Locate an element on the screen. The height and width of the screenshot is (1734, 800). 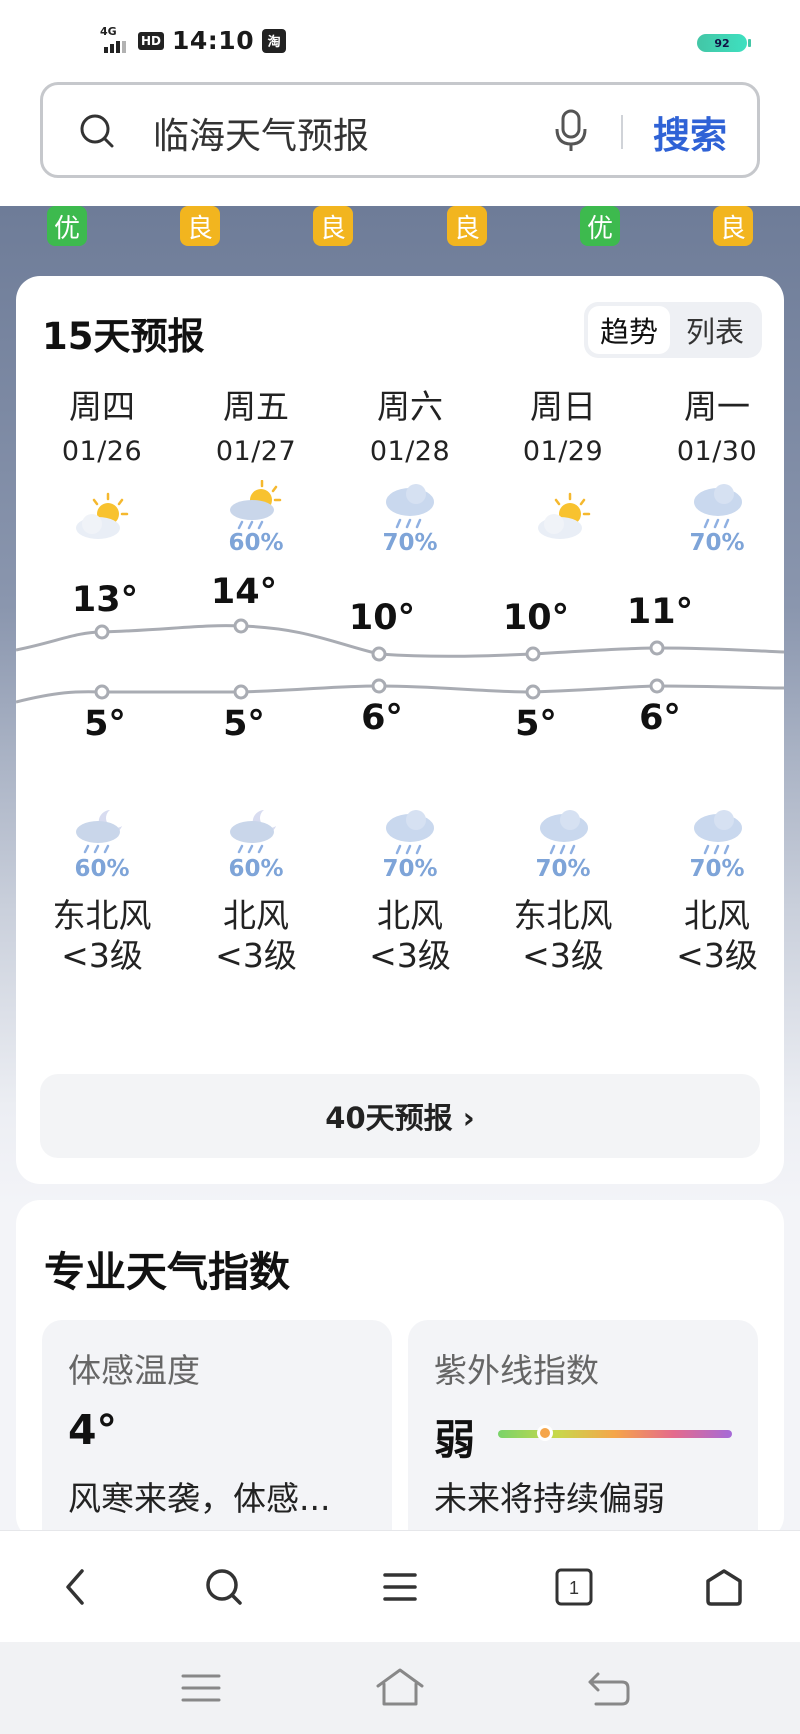
search-divider is located at coordinates (622, 132).